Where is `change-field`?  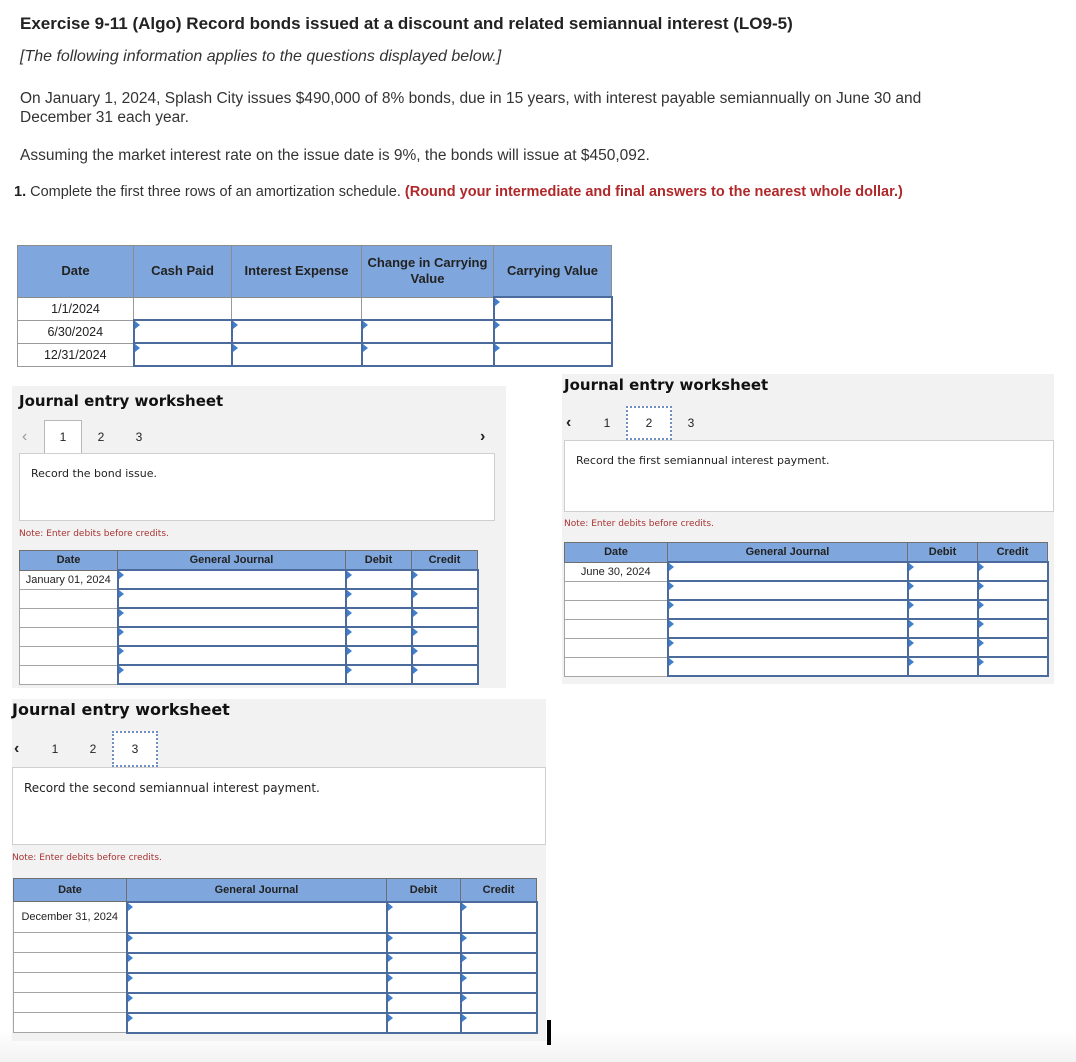 change-field is located at coordinates (427, 354).